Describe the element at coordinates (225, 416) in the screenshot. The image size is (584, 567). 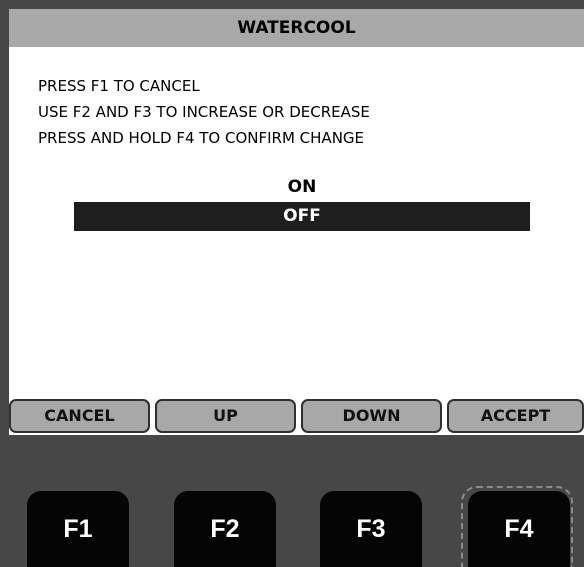
I see `up-softkey: UP` at that location.